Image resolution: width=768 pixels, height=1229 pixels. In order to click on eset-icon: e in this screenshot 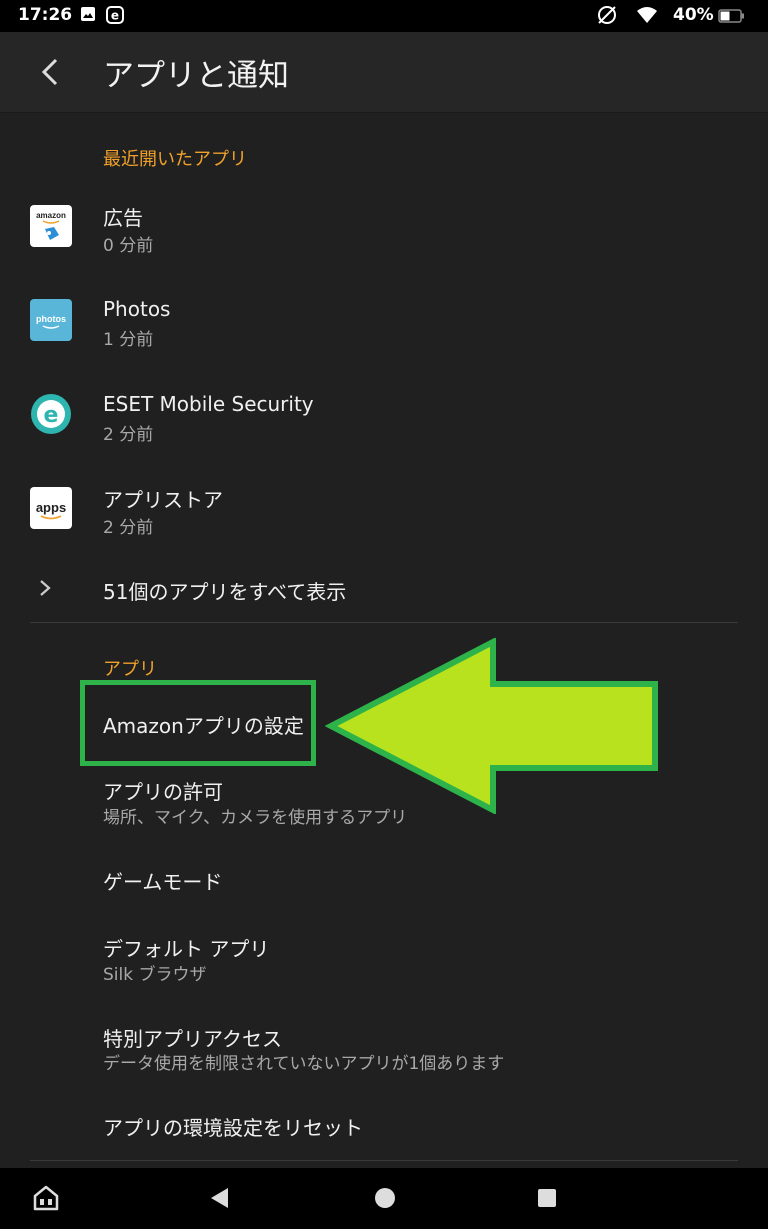, I will do `click(51, 414)`.